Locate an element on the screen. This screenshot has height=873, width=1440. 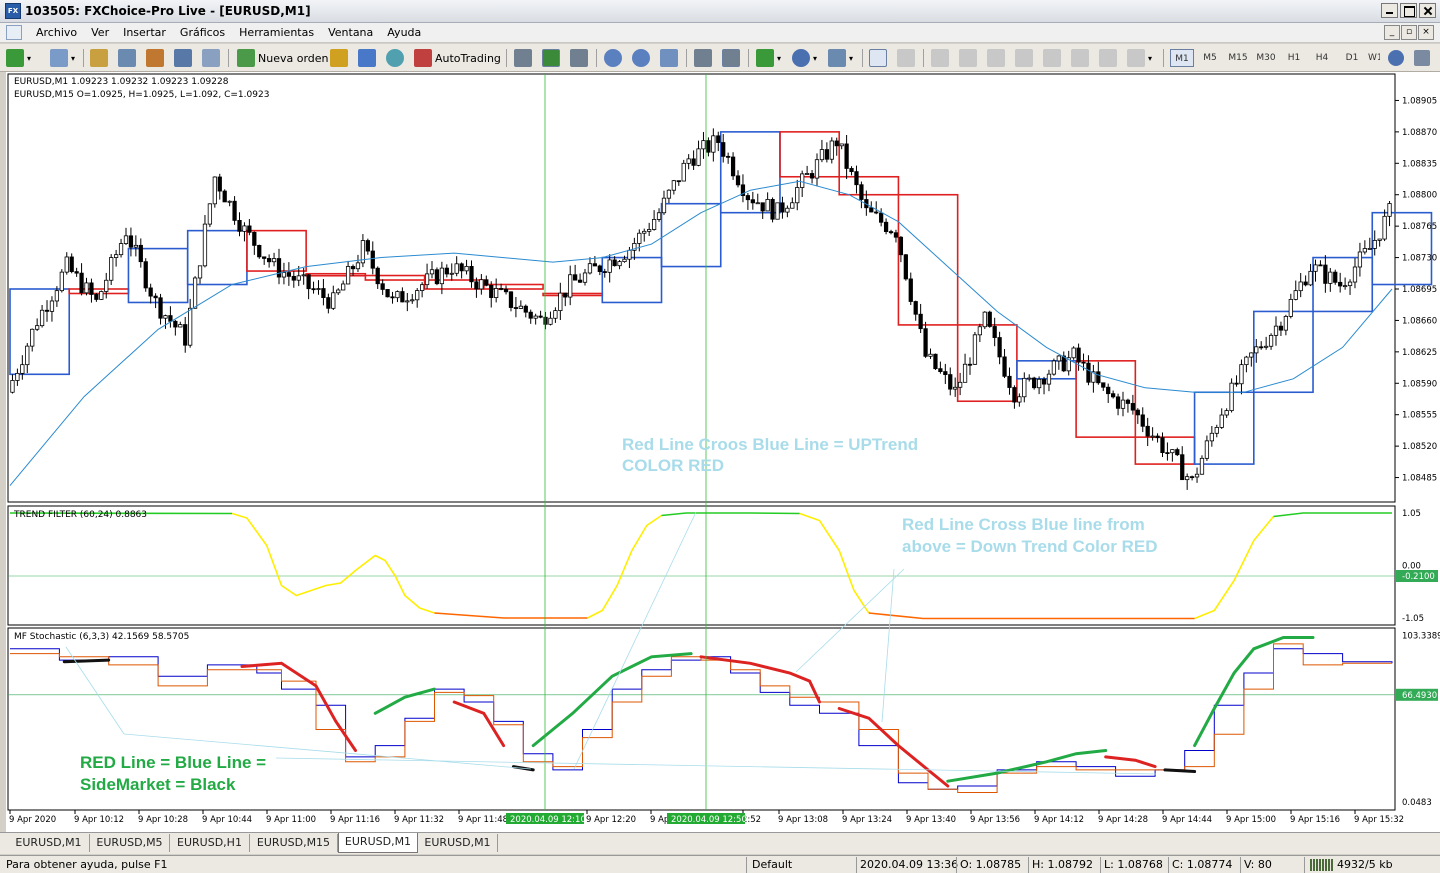
autoscroll-button is located at coordinates (703, 58).